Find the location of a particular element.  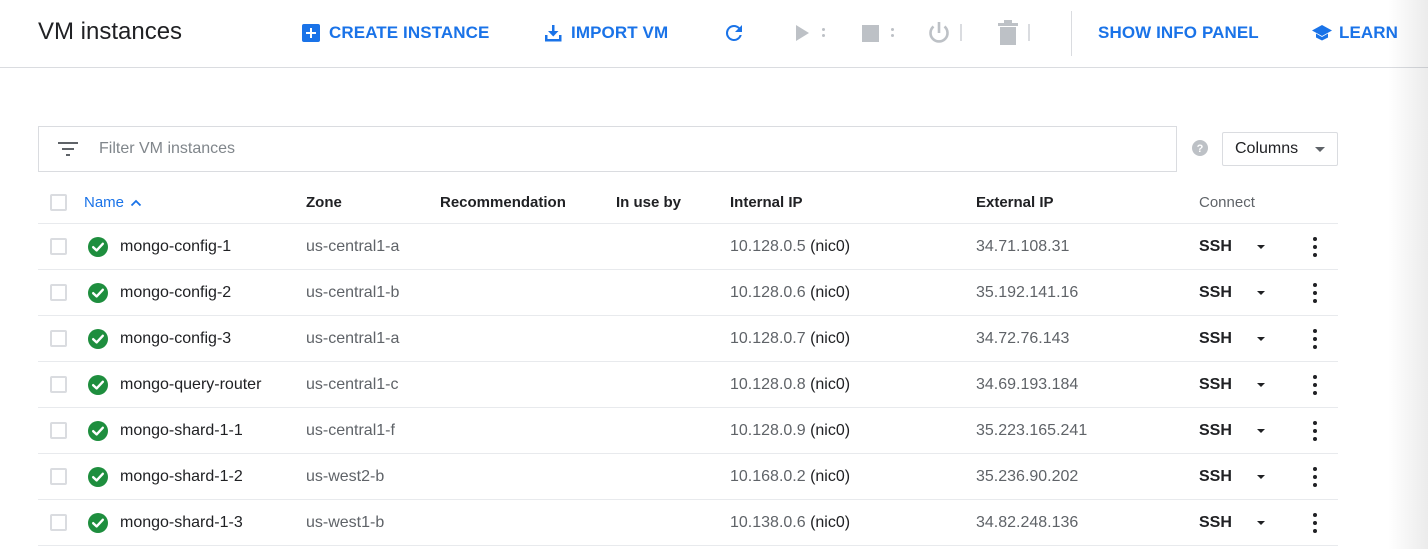

import-vm-button: IMPORT VM is located at coordinates (606, 33).